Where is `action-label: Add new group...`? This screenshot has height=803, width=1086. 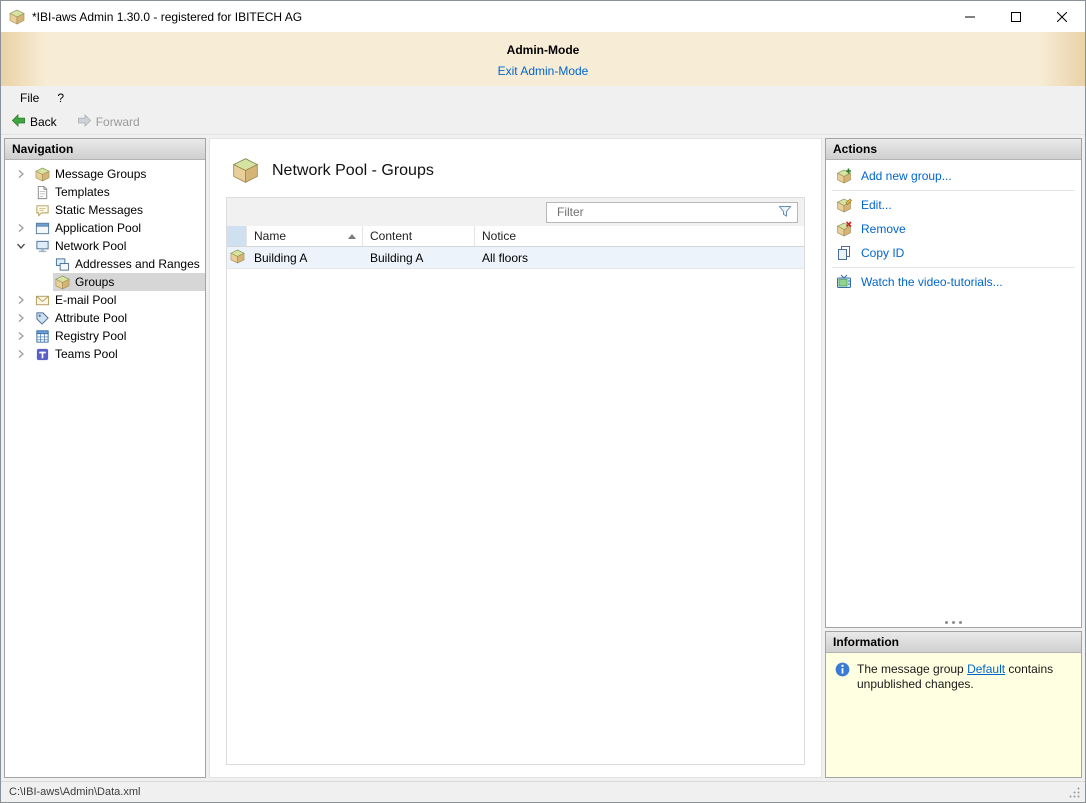
action-label: Add new group... is located at coordinates (906, 176).